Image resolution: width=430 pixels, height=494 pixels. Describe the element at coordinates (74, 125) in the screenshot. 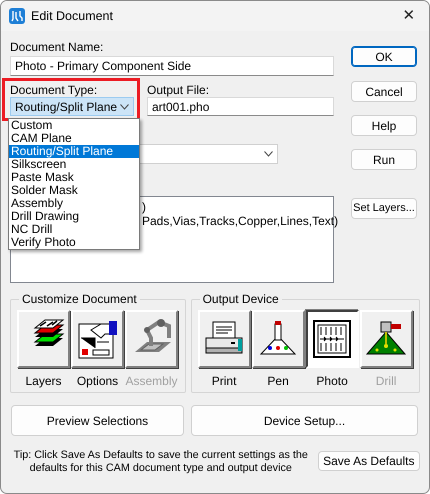

I see `dropdown-option: Custom` at that location.